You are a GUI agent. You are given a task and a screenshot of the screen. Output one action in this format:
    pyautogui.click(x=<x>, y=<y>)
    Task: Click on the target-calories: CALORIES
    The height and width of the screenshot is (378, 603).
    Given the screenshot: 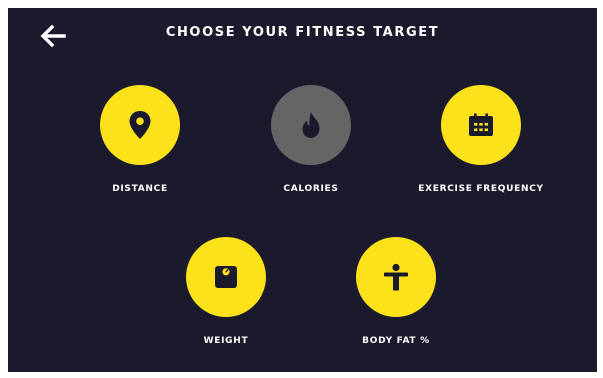 What is the action you would take?
    pyautogui.click(x=311, y=150)
    